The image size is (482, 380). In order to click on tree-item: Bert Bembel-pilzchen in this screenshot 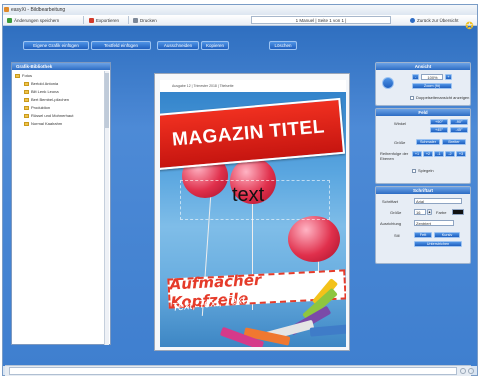, I will do `click(46, 99)`.